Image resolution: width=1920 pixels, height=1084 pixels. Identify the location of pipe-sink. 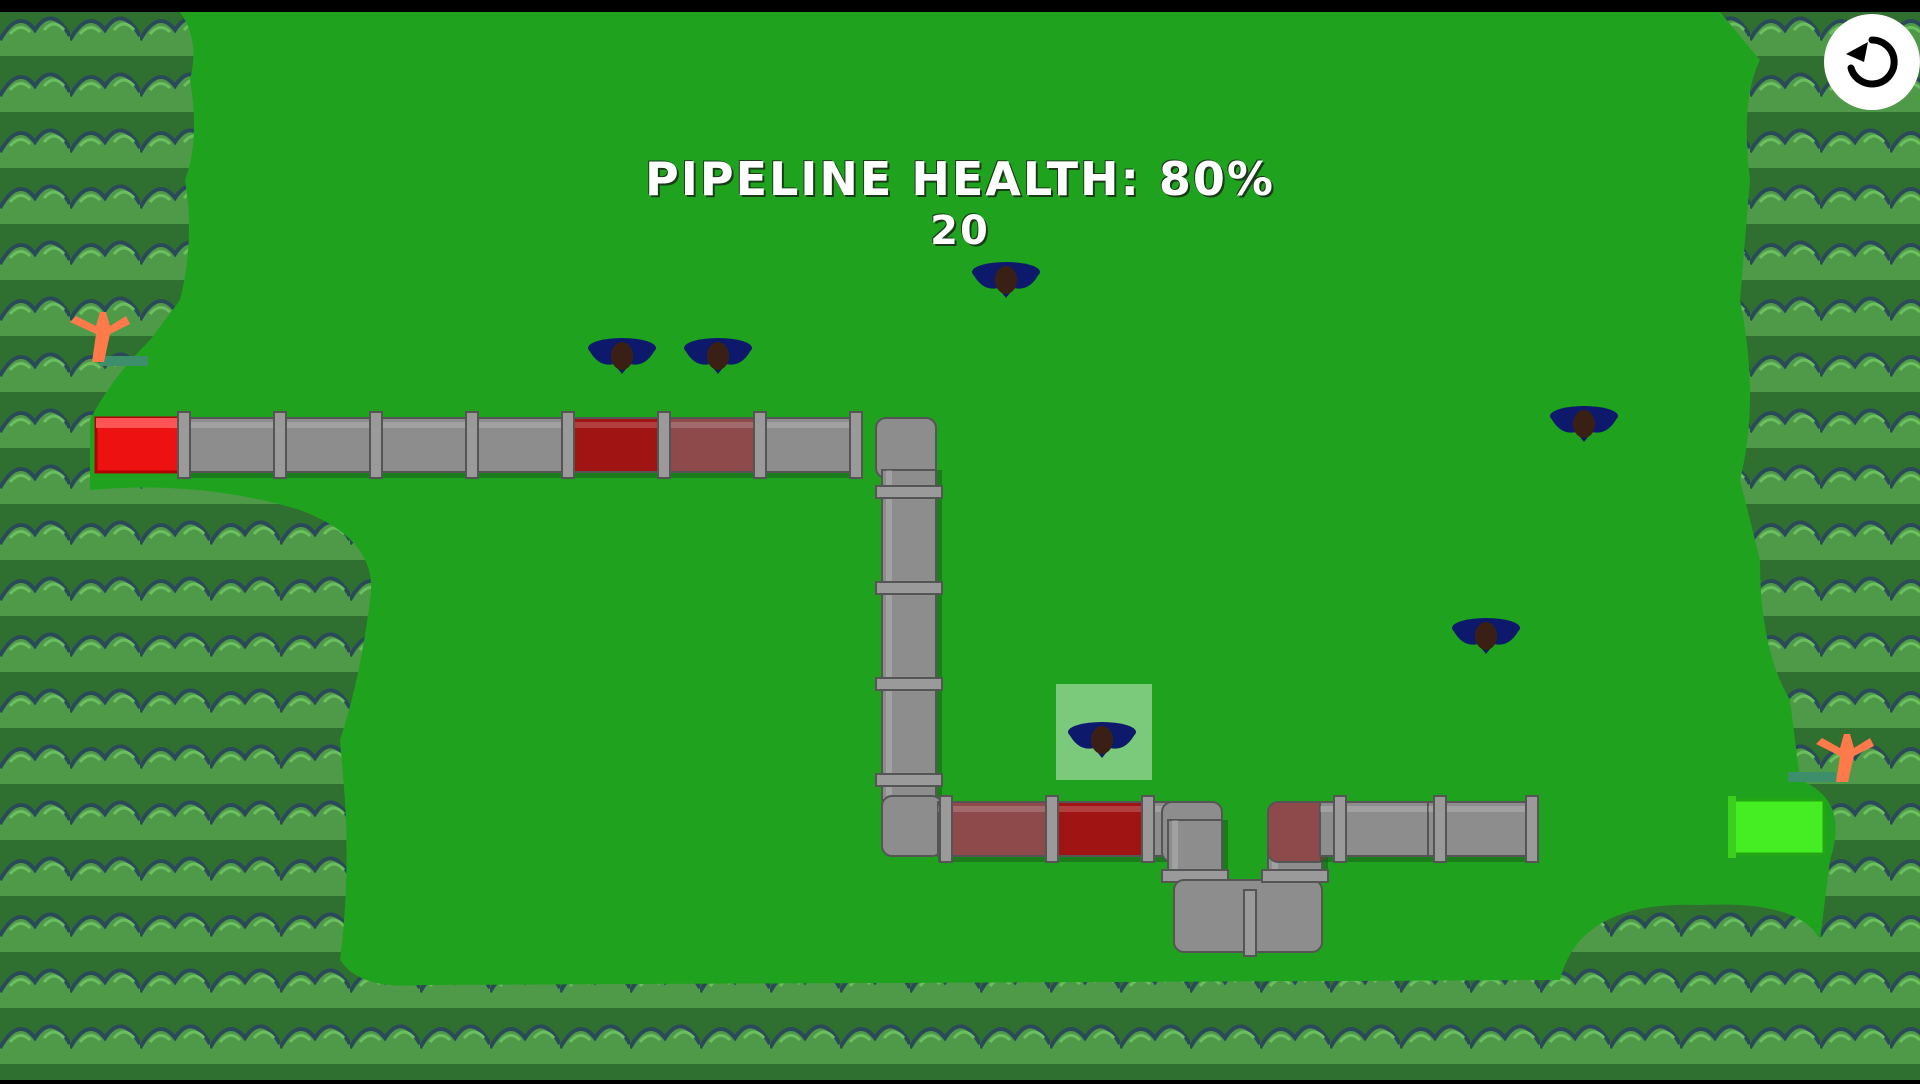
(1777, 827).